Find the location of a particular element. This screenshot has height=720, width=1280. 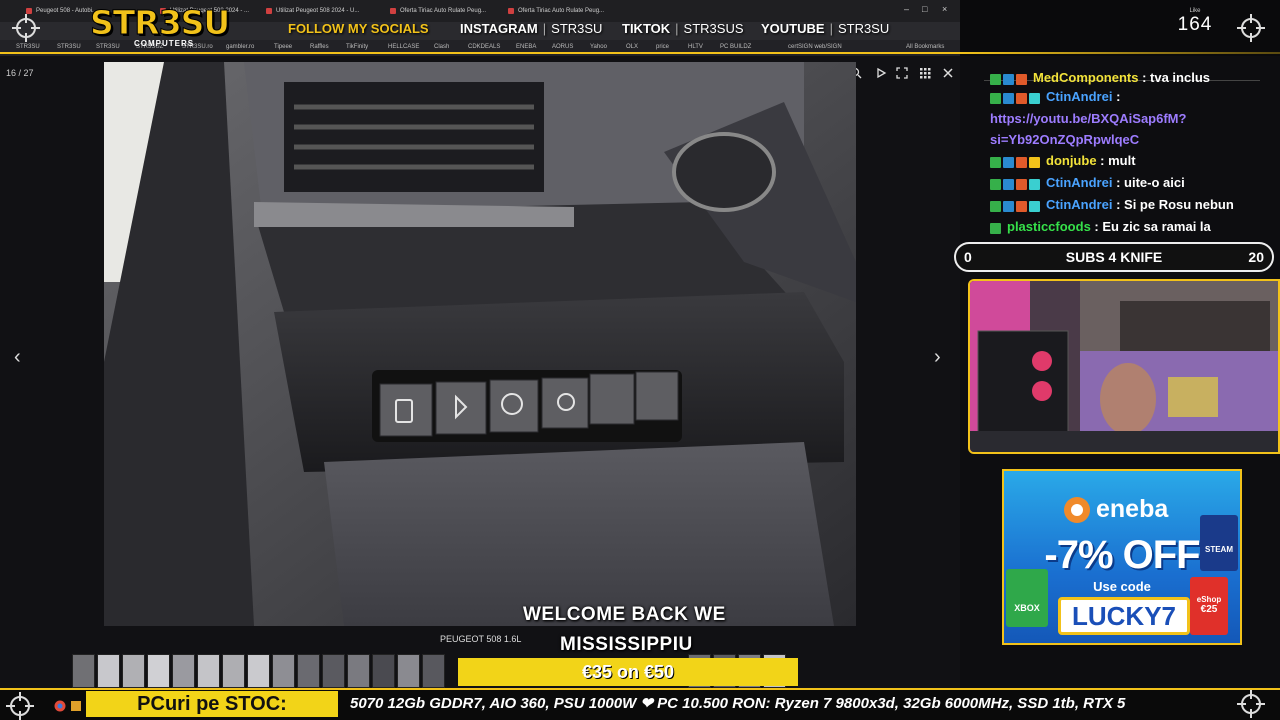

chat-username: plasticcfoods is located at coordinates (1049, 226).